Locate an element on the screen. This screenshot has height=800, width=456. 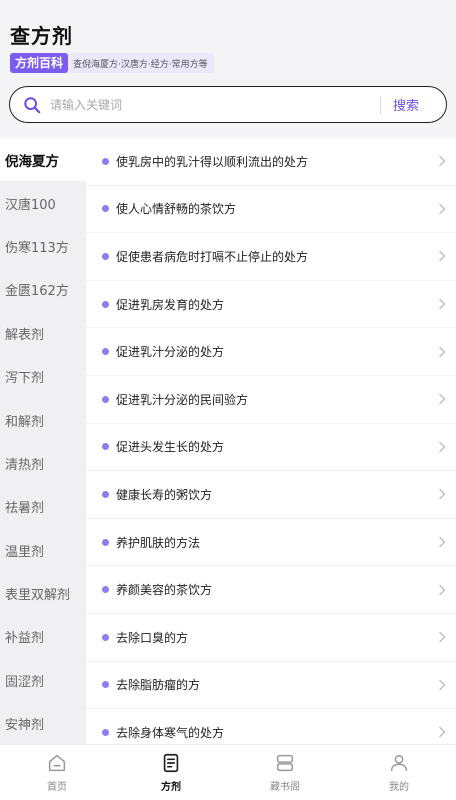
search-bar: 搜索 is located at coordinates (228, 104).